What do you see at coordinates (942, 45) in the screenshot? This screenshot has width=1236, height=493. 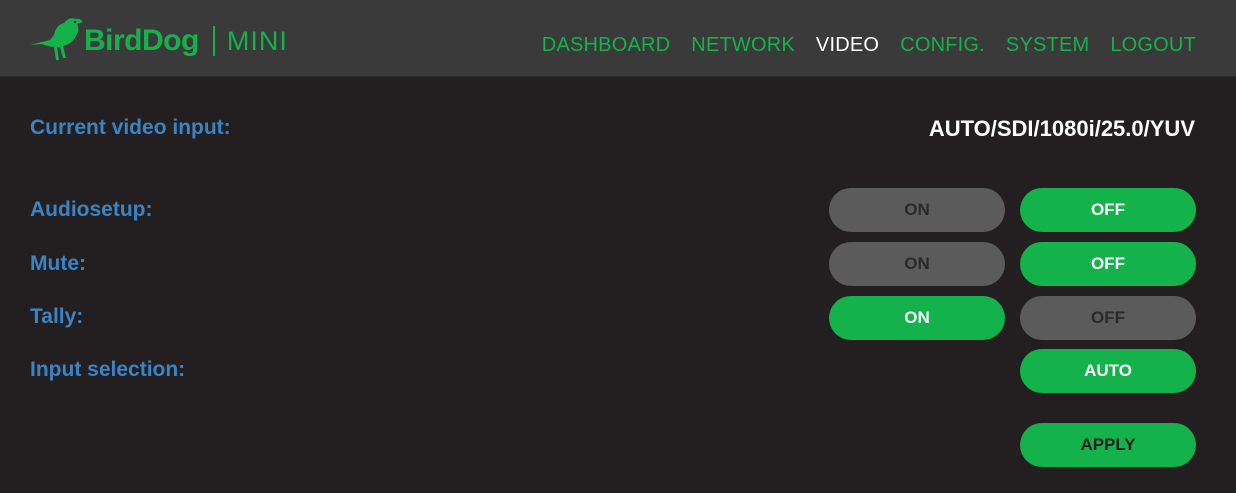 I see `nav-config: CONFIG.` at bounding box center [942, 45].